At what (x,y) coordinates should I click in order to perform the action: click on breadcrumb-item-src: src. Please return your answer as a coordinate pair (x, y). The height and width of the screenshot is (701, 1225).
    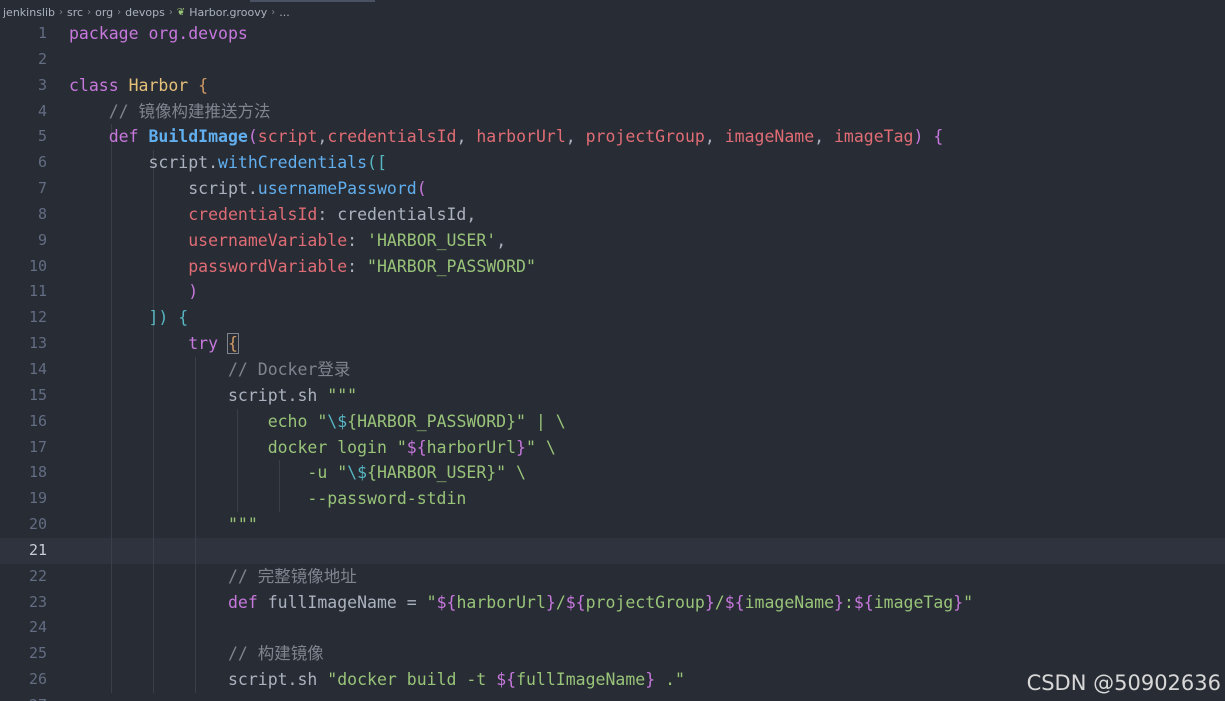
    Looking at the image, I should click on (75, 12).